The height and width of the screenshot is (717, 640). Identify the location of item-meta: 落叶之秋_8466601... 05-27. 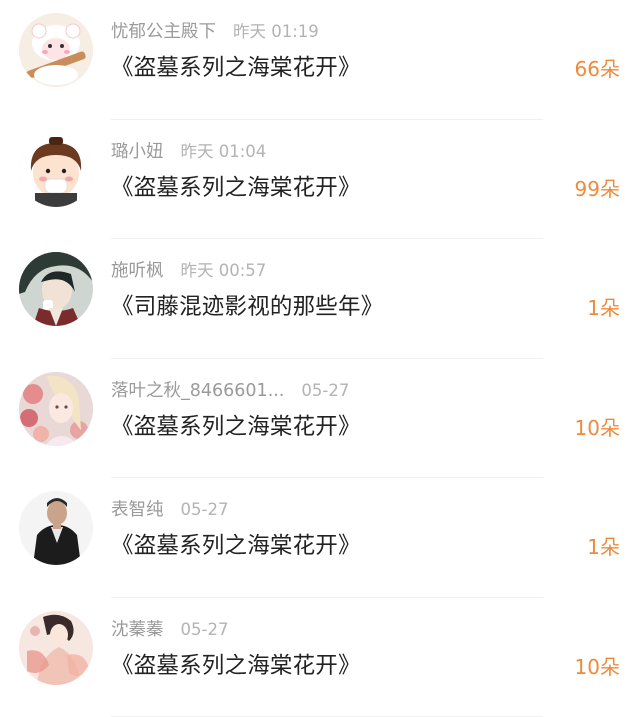
(230, 391).